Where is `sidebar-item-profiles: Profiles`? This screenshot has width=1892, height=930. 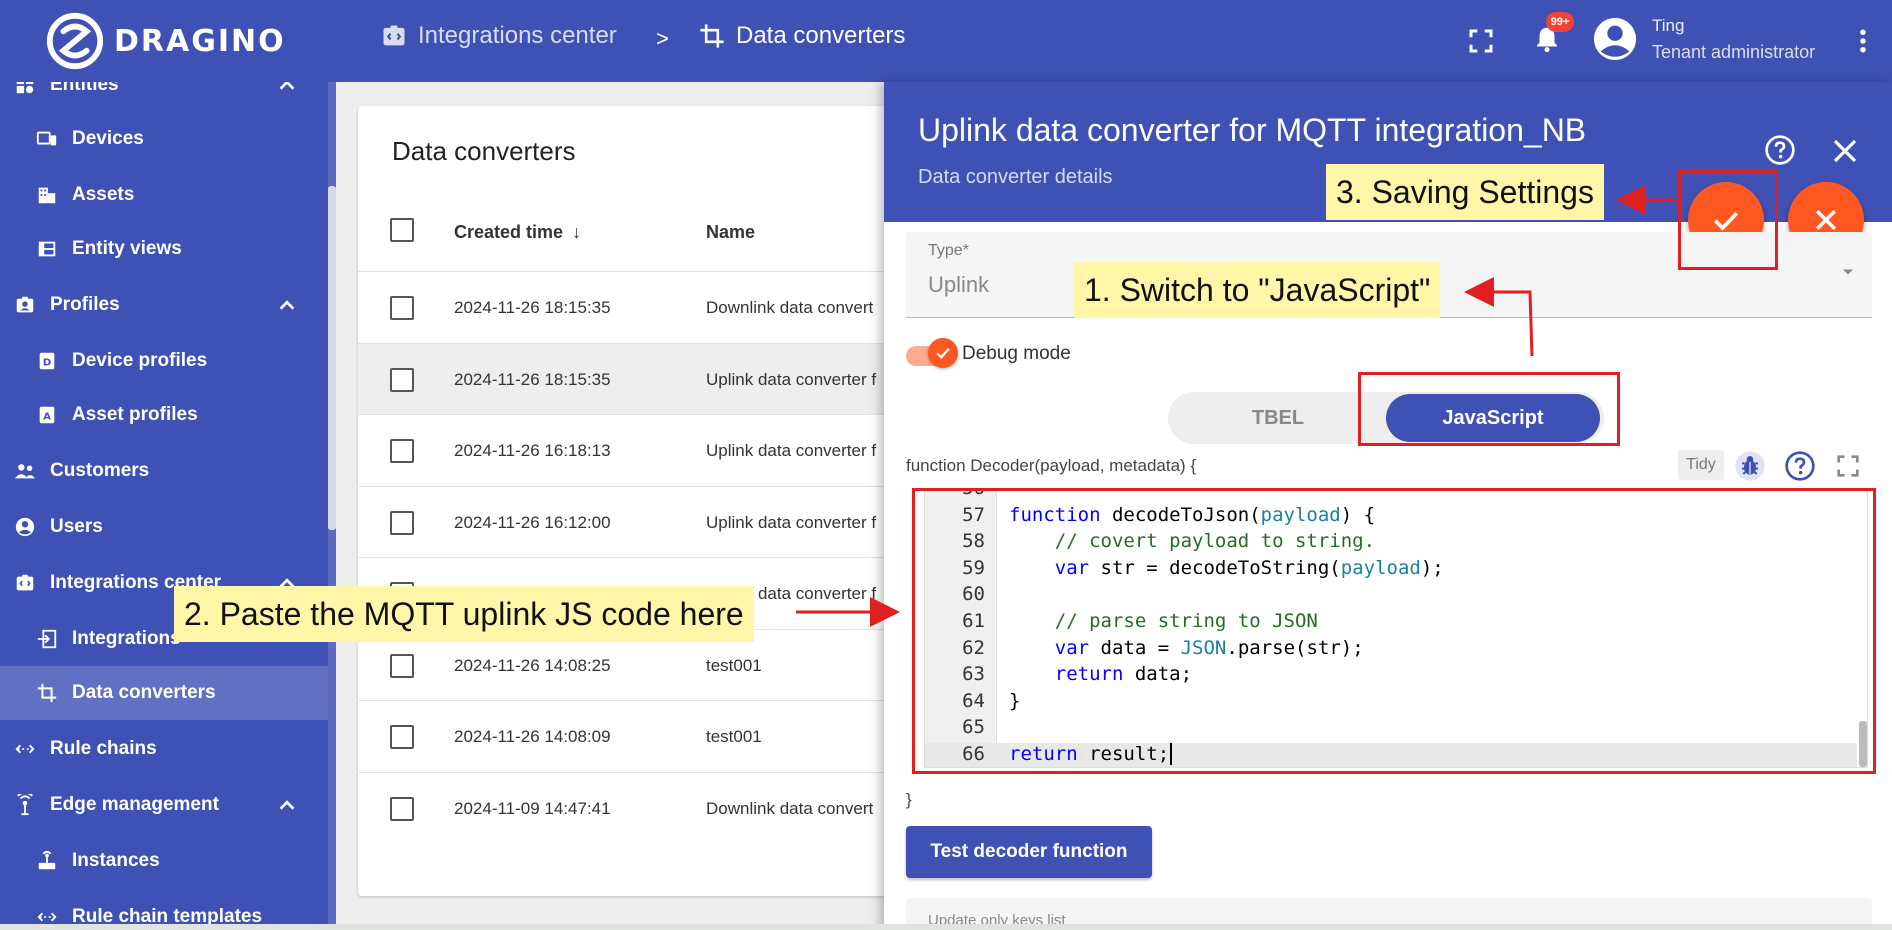
sidebar-item-profiles: Profiles is located at coordinates (164, 305).